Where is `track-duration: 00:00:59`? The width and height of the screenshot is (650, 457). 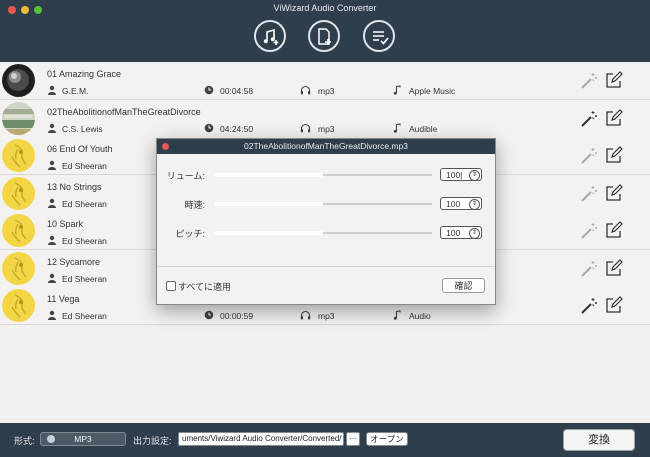
track-duration: 00:00:59 is located at coordinates (237, 316).